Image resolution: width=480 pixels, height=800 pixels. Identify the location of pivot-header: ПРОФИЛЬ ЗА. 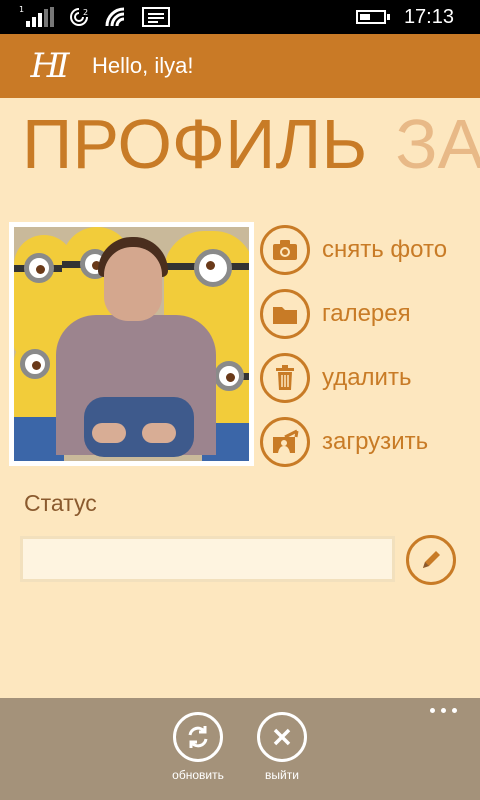
(251, 144).